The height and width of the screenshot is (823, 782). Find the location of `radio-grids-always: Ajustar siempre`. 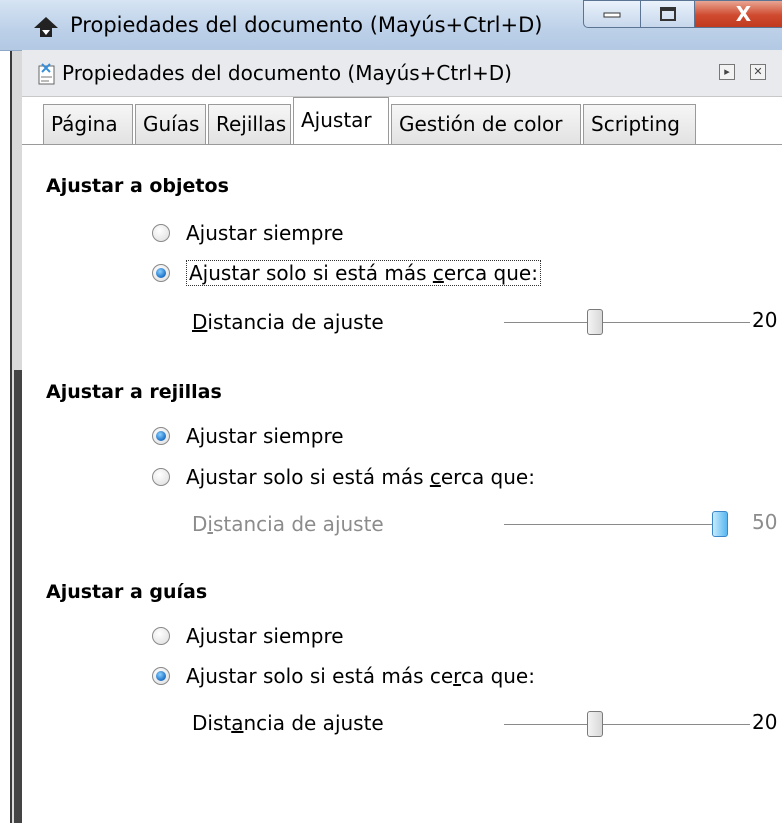

radio-grids-always: Ajustar siempre is located at coordinates (248, 436).